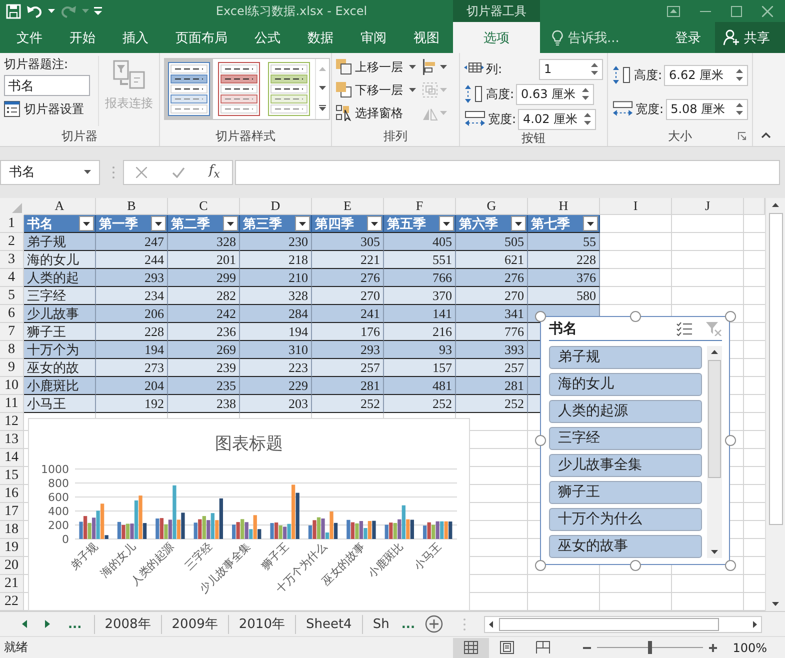  I want to click on column-header: J, so click(708, 206).